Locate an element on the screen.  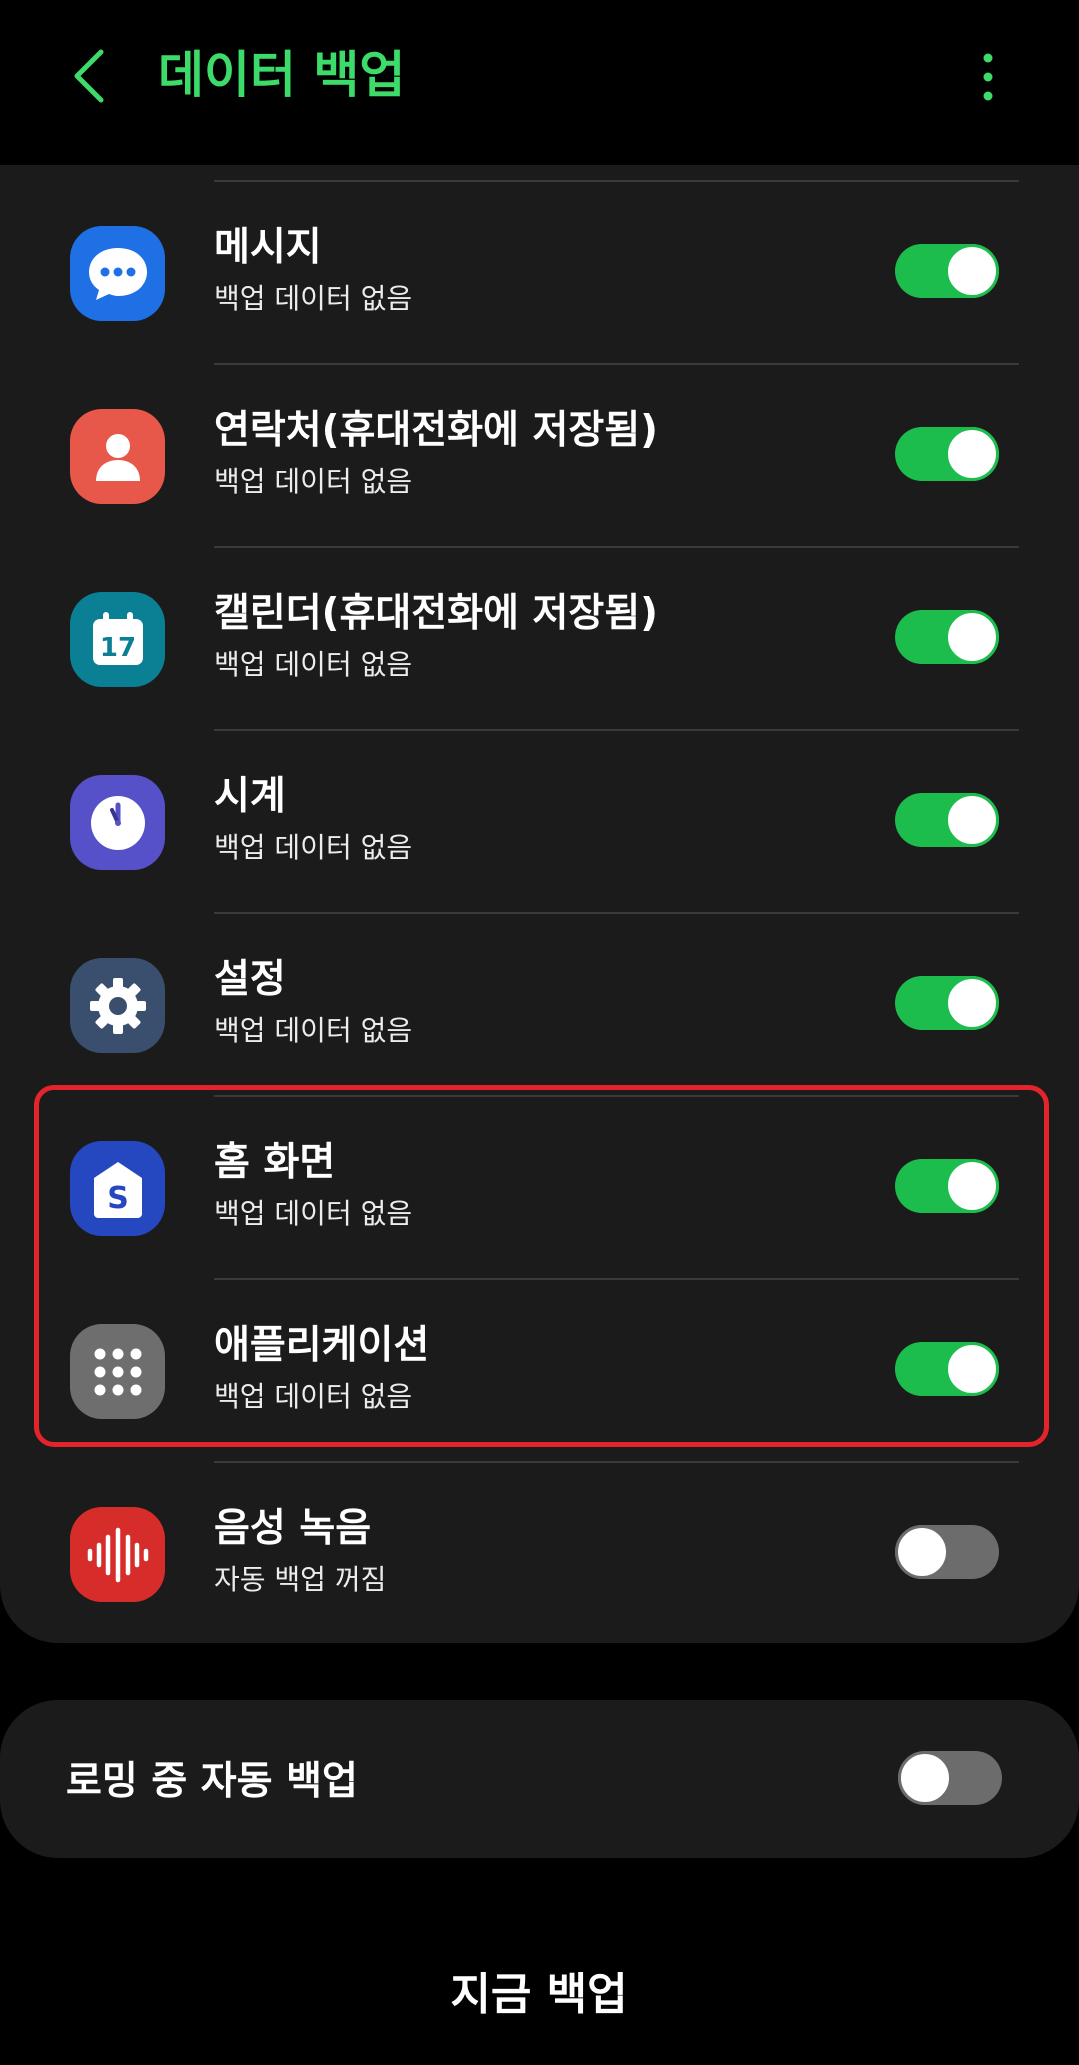
back-button is located at coordinates (88, 76).